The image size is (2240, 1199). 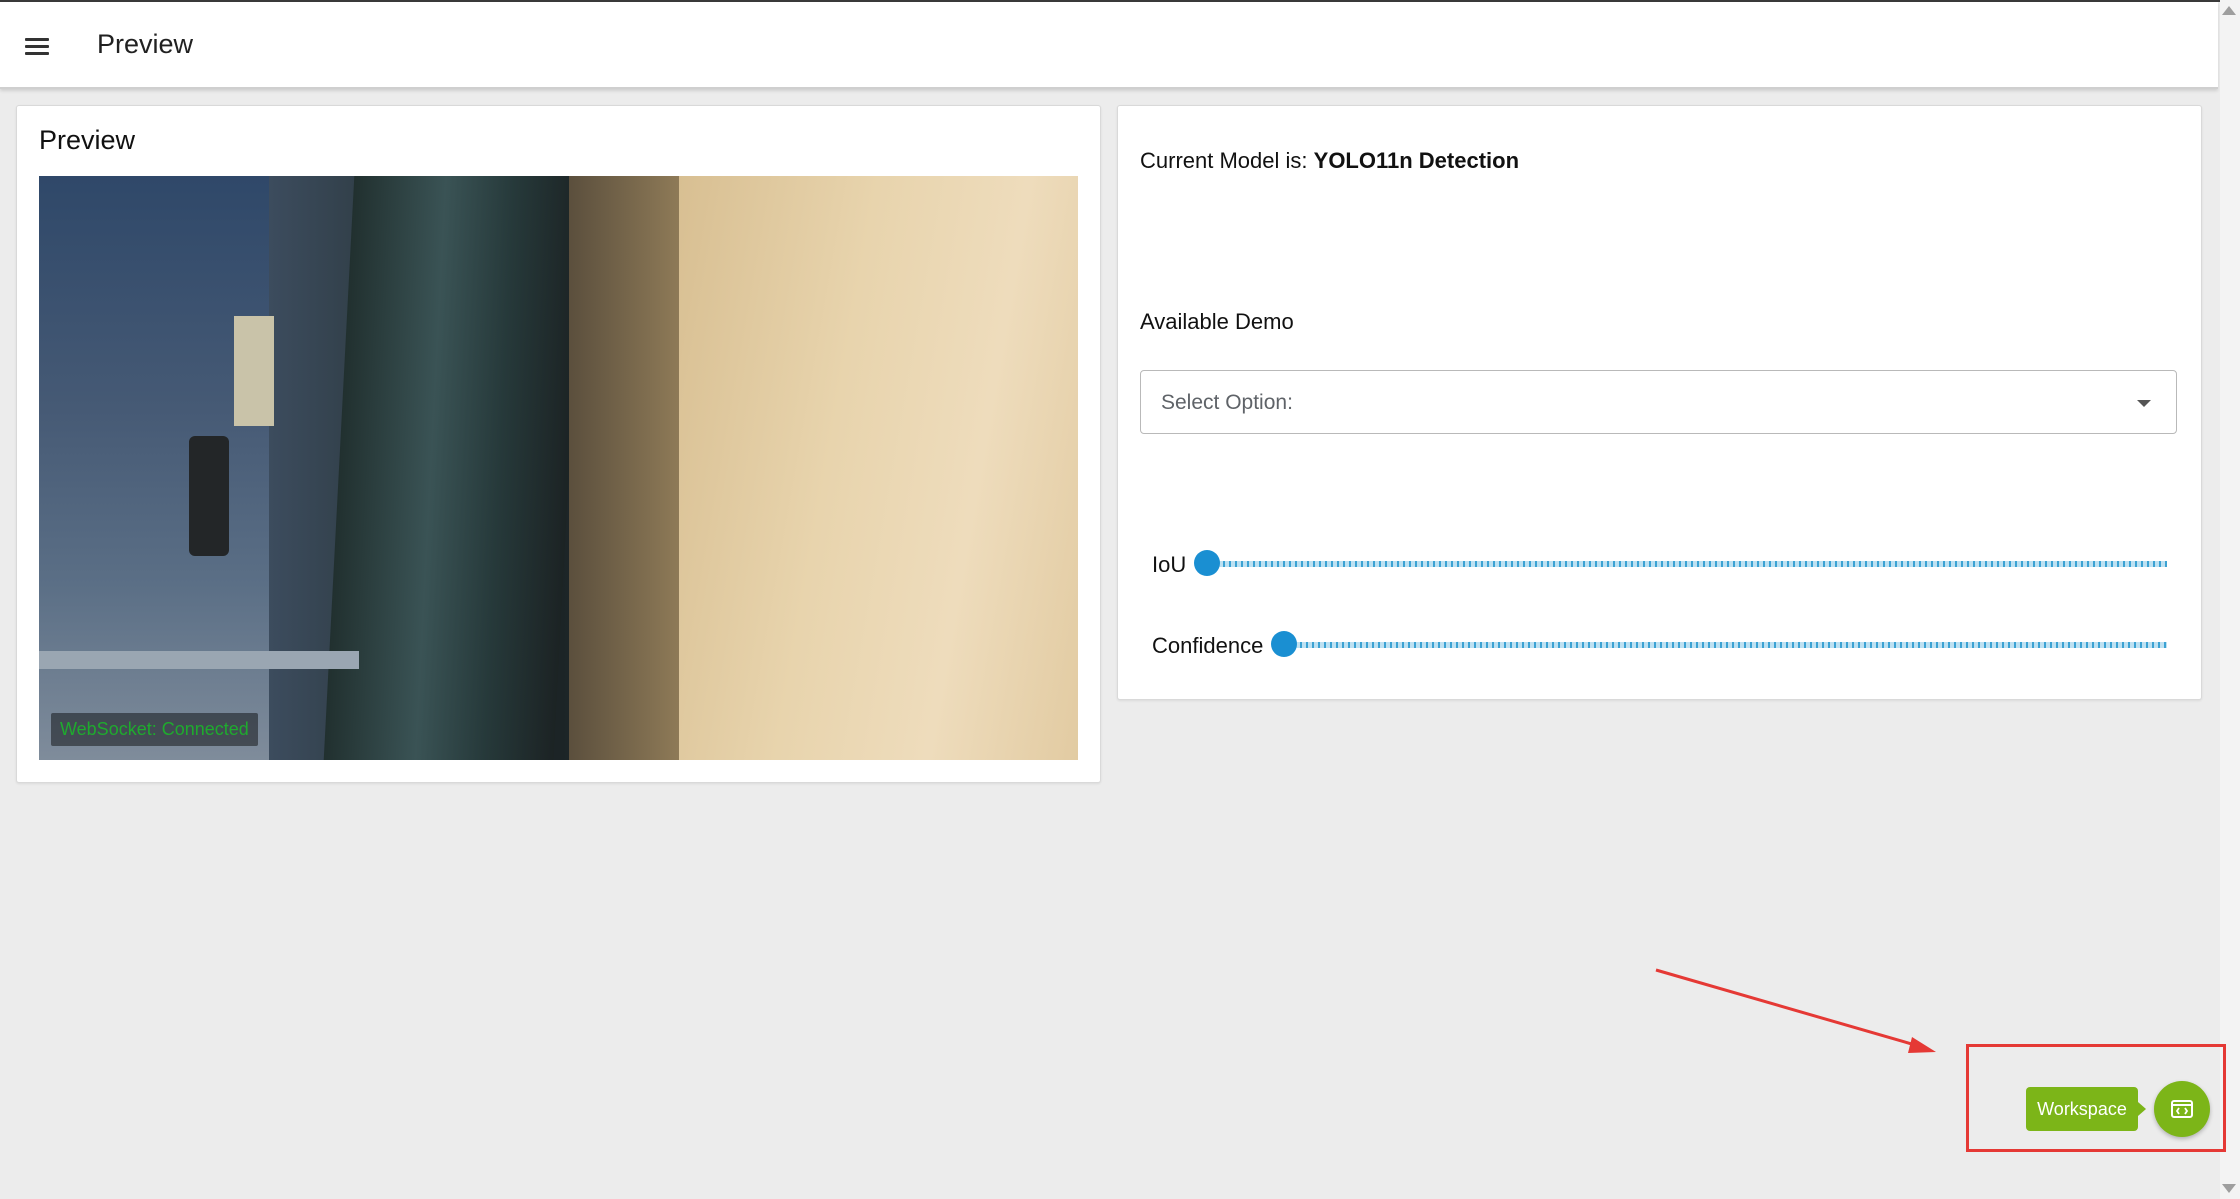 I want to click on scroll-down-arrow-icon, so click(x=2229, y=1188).